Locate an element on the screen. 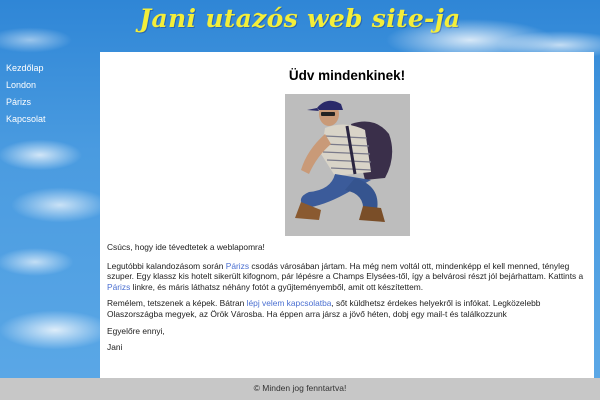 The height and width of the screenshot is (400, 600). nav-item-contact: Kapcsolat is located at coordinates (51, 121).